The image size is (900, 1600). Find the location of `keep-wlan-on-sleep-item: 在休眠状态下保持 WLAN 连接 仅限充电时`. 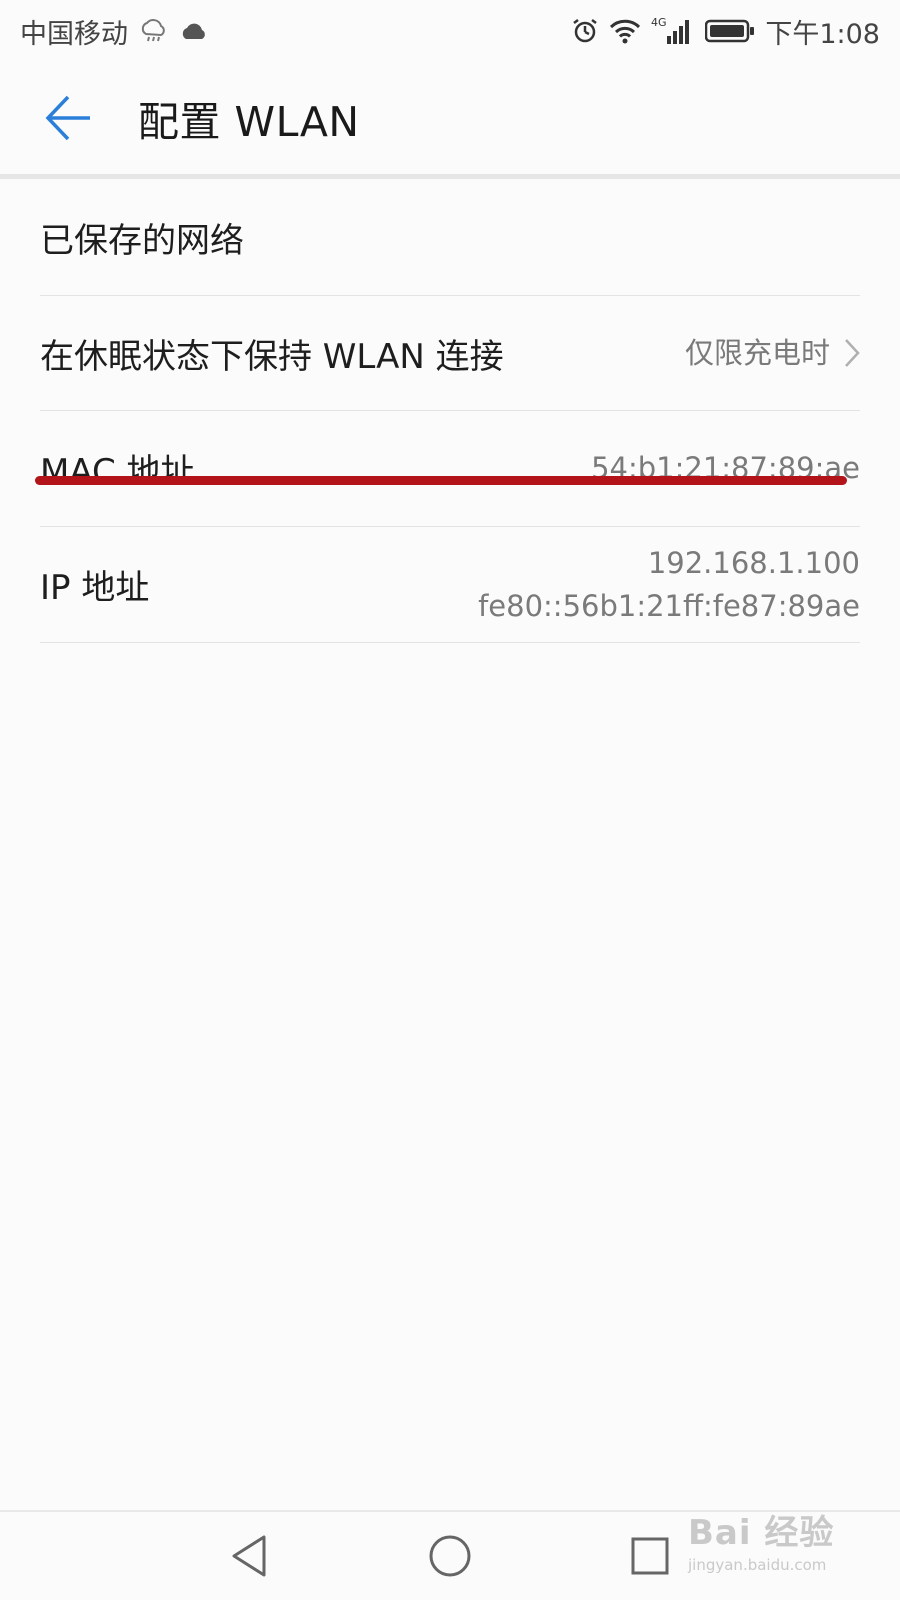

keep-wlan-on-sleep-item: 在休眠状态下保持 WLAN 连接 仅限充电时 is located at coordinates (450, 353).